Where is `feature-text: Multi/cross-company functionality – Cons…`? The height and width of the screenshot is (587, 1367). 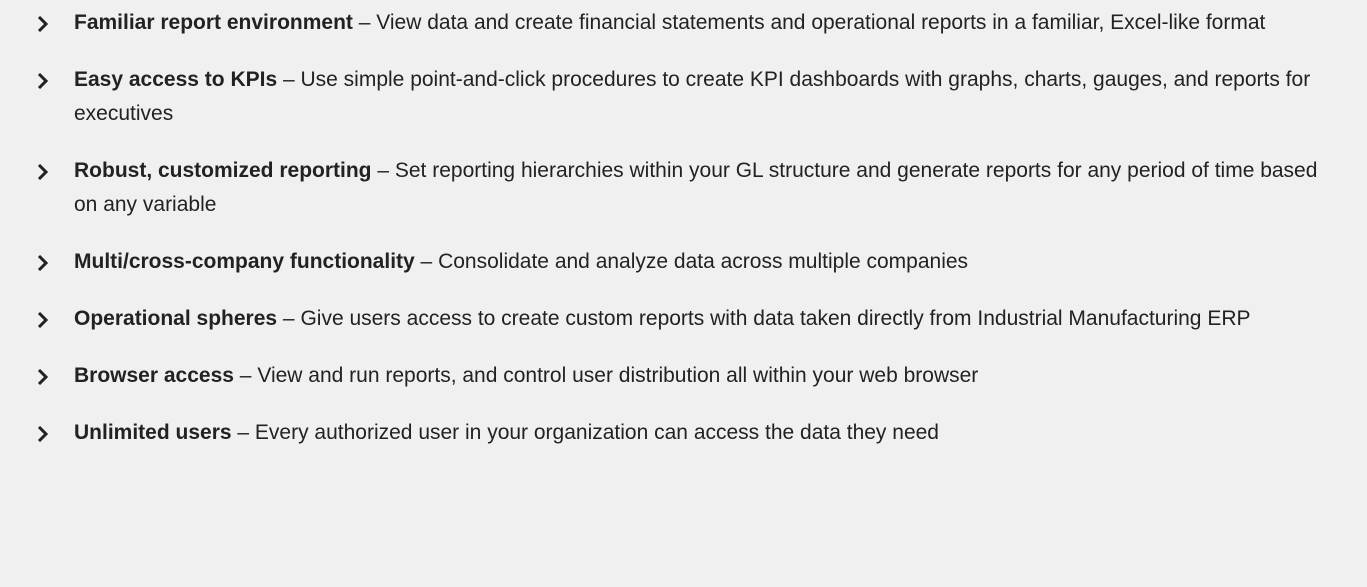 feature-text: Multi/cross-company functionality – Cons… is located at coordinates (705, 262).